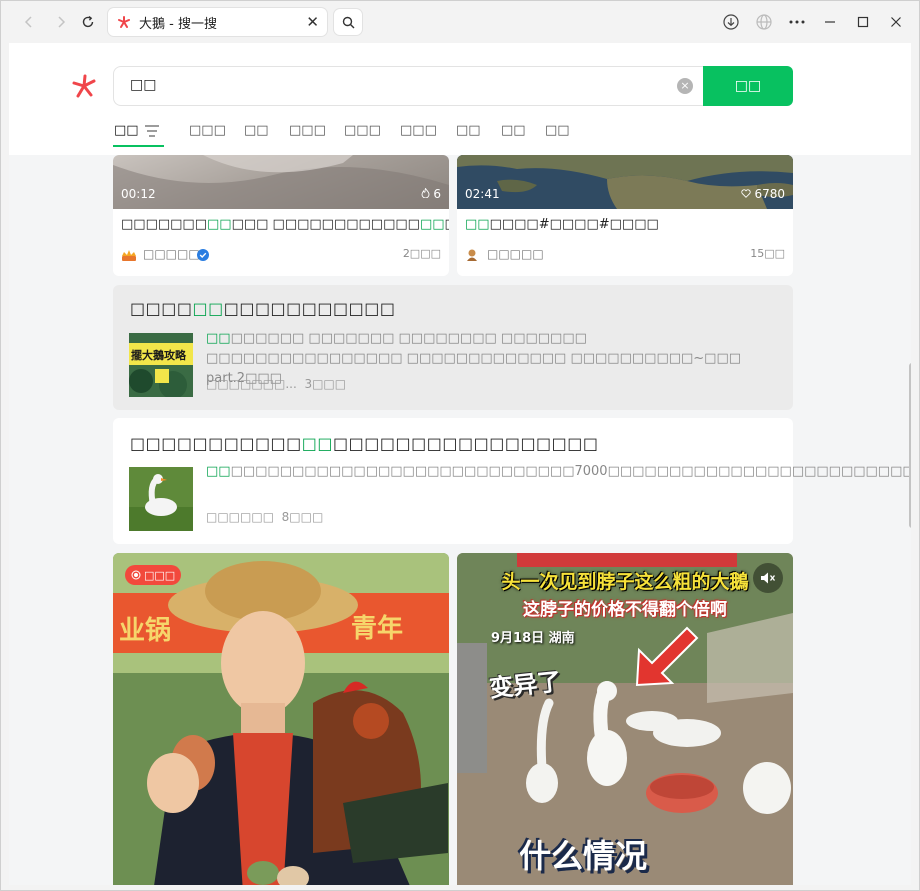 Image resolution: width=920 pixels, height=891 pixels. What do you see at coordinates (325, 224) in the screenshot?
I see `title-text: □□□ □□□□□□□□□□□□` at bounding box center [325, 224].